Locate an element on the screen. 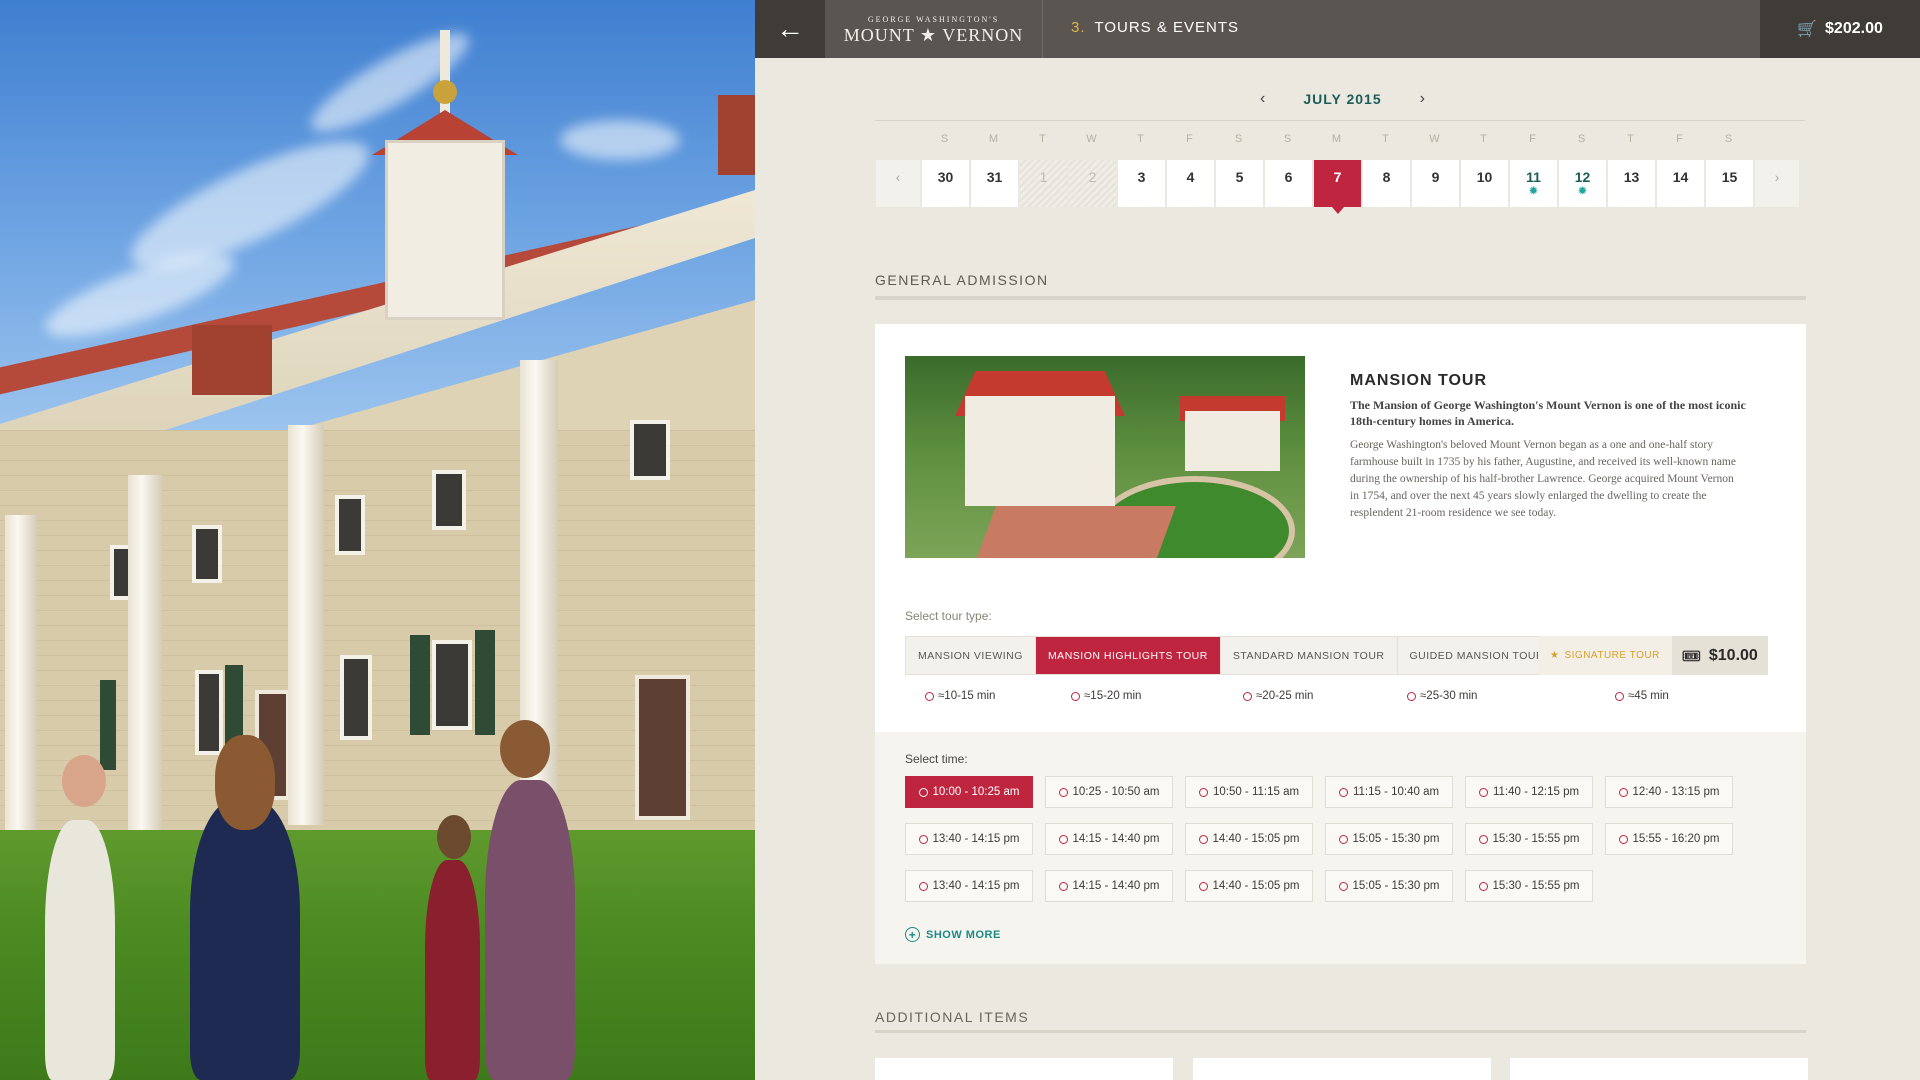 The height and width of the screenshot is (1080, 1920). signature-tour-label: ★ SIGNATURE TOUR is located at coordinates (1605, 655).